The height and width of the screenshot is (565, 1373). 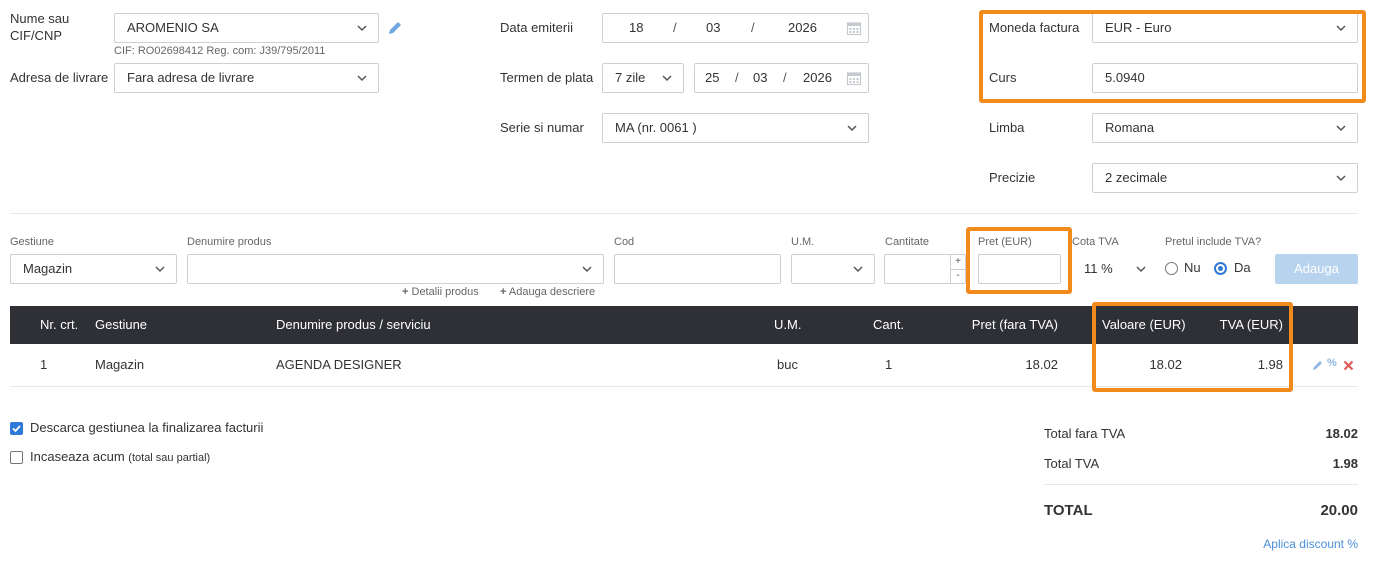 I want to click on precision-value: 2 zecimale, so click(x=1136, y=177).